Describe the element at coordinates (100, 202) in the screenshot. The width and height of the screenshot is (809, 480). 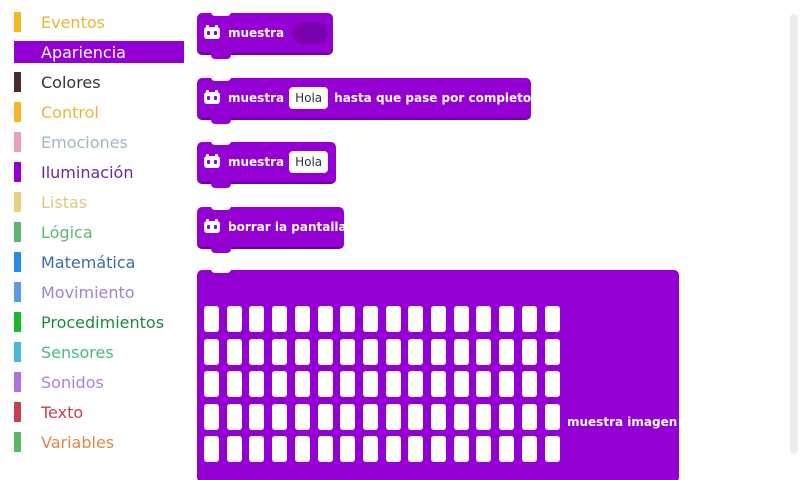
I see `category-listas: Listas` at that location.